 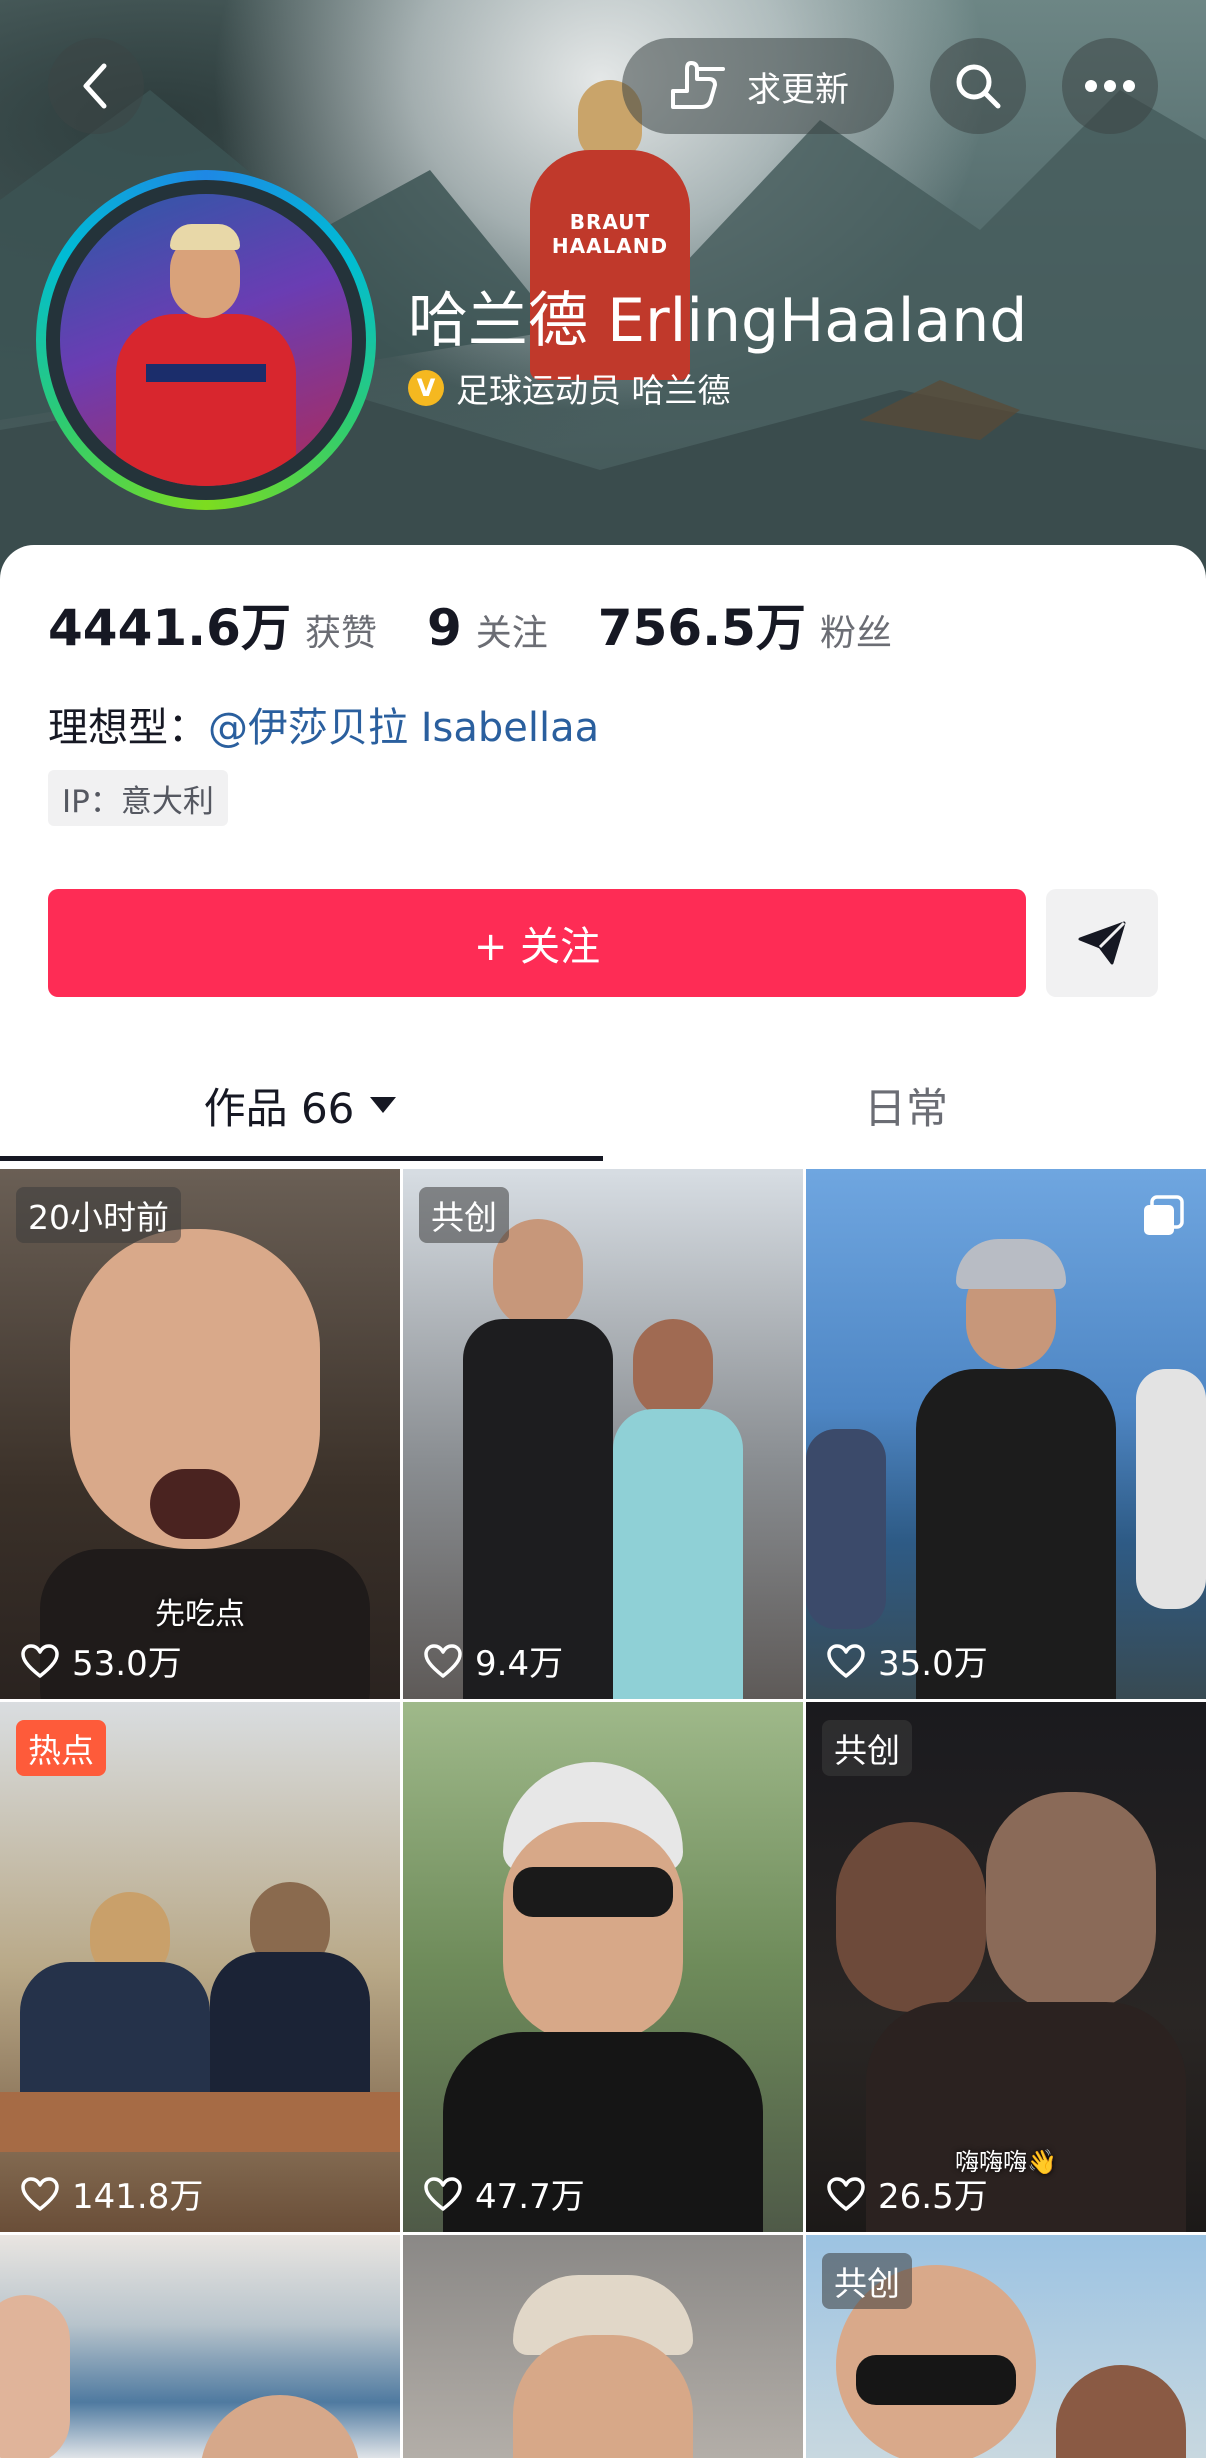 What do you see at coordinates (169, 628) in the screenshot?
I see `likes-count: 4441.6万` at bounding box center [169, 628].